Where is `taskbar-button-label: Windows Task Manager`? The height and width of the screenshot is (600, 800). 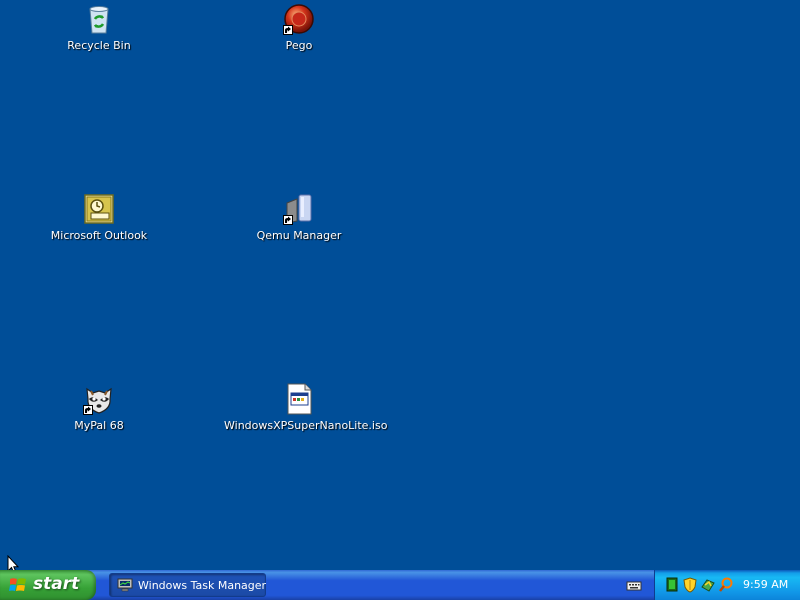
taskbar-button-label: Windows Task Manager is located at coordinates (202, 585).